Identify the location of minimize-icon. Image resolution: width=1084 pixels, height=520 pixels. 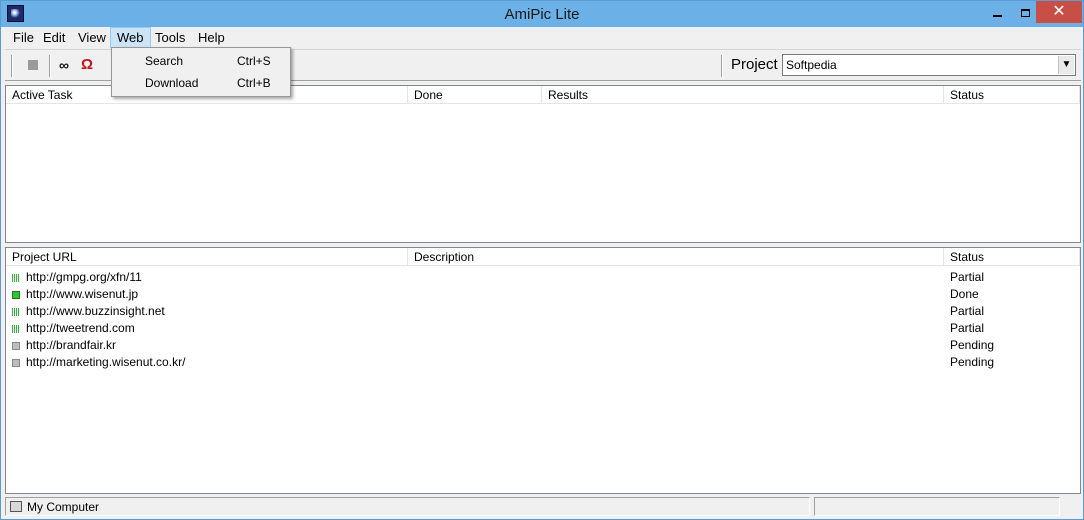
(997, 16).